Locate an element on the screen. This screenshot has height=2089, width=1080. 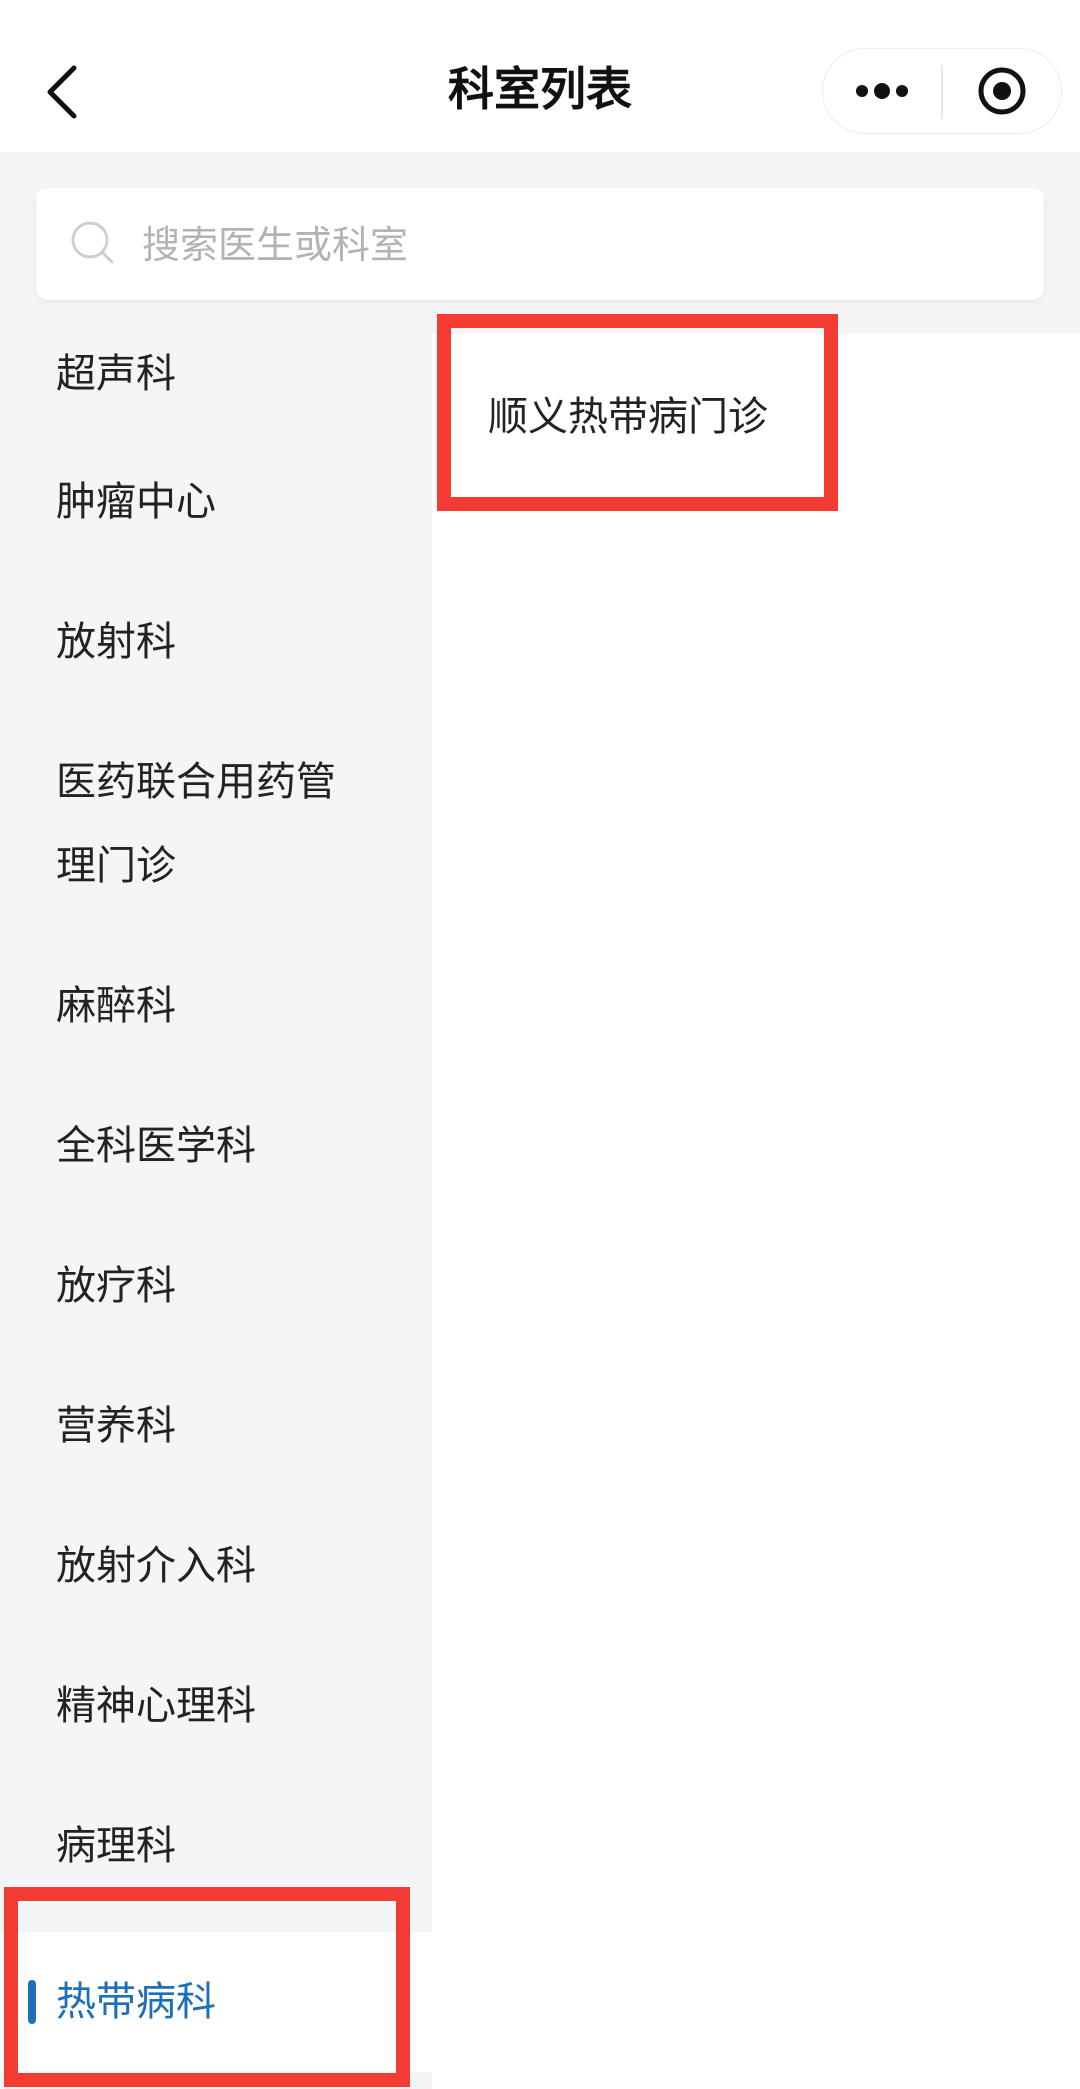
search-area is located at coordinates (540, 243).